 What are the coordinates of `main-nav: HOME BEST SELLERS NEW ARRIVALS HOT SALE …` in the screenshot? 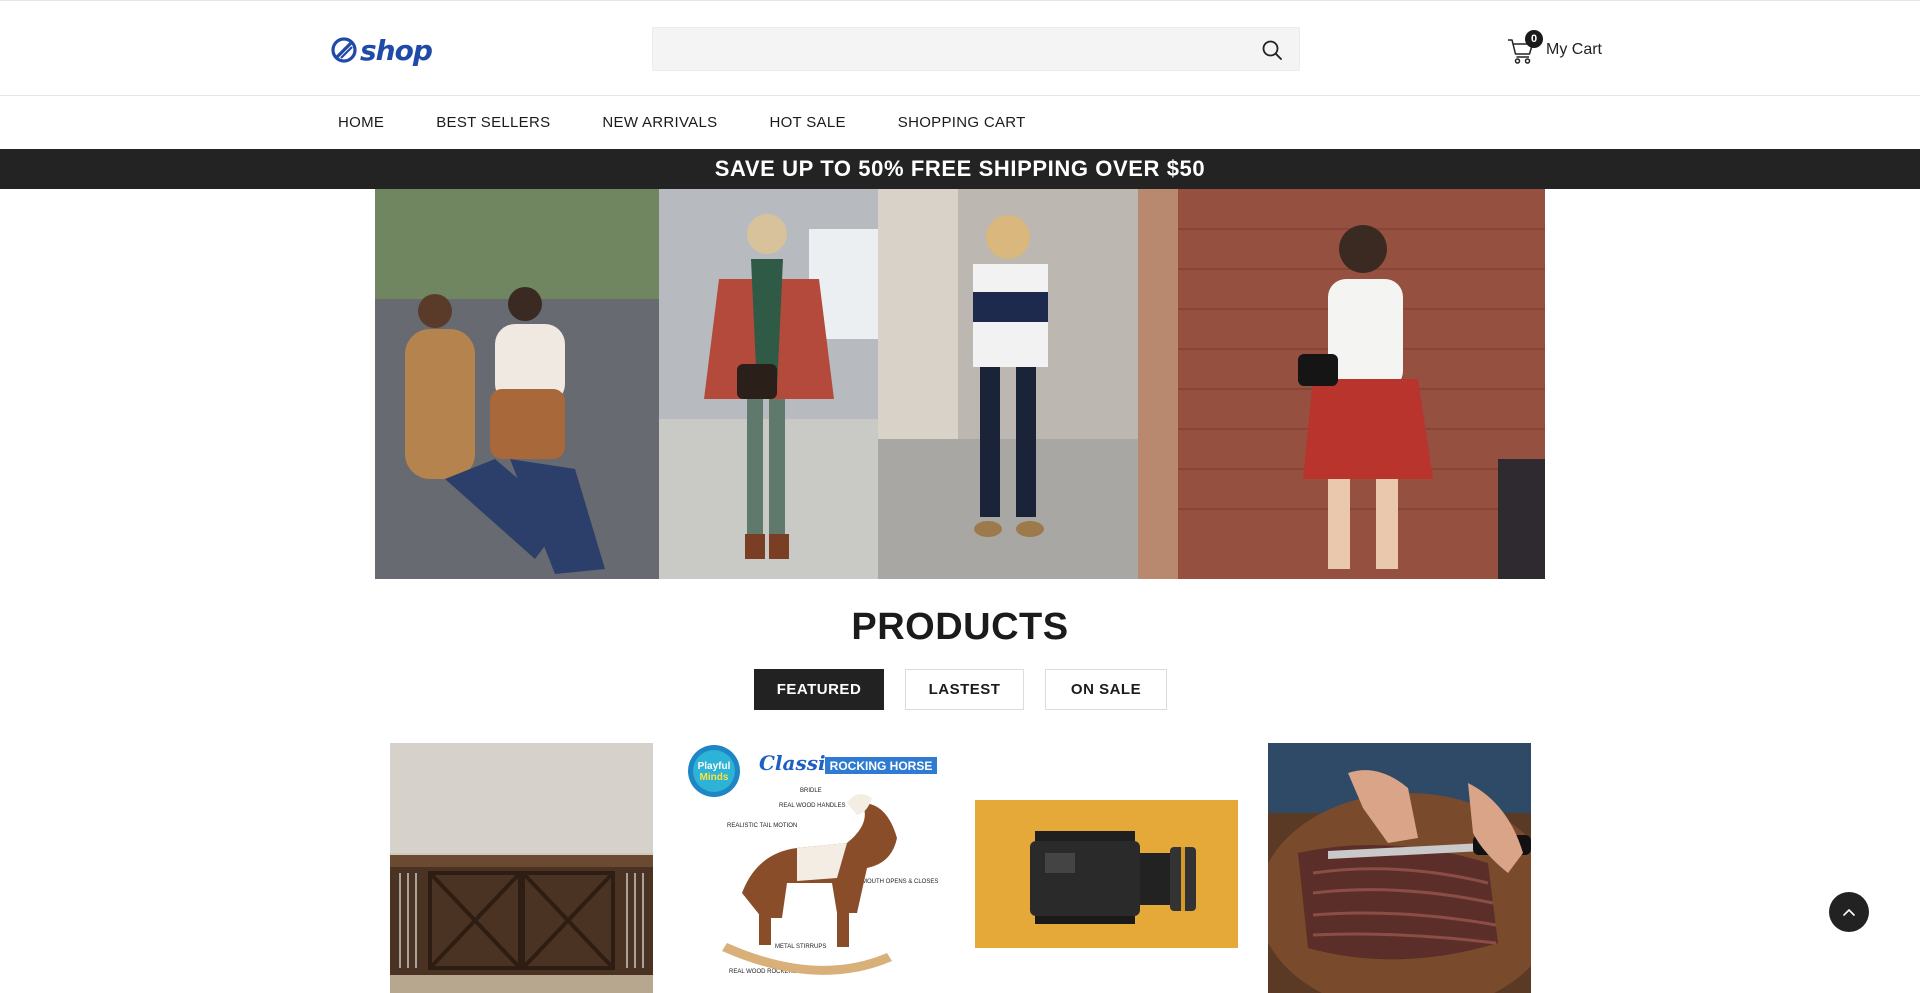 It's located at (960, 122).